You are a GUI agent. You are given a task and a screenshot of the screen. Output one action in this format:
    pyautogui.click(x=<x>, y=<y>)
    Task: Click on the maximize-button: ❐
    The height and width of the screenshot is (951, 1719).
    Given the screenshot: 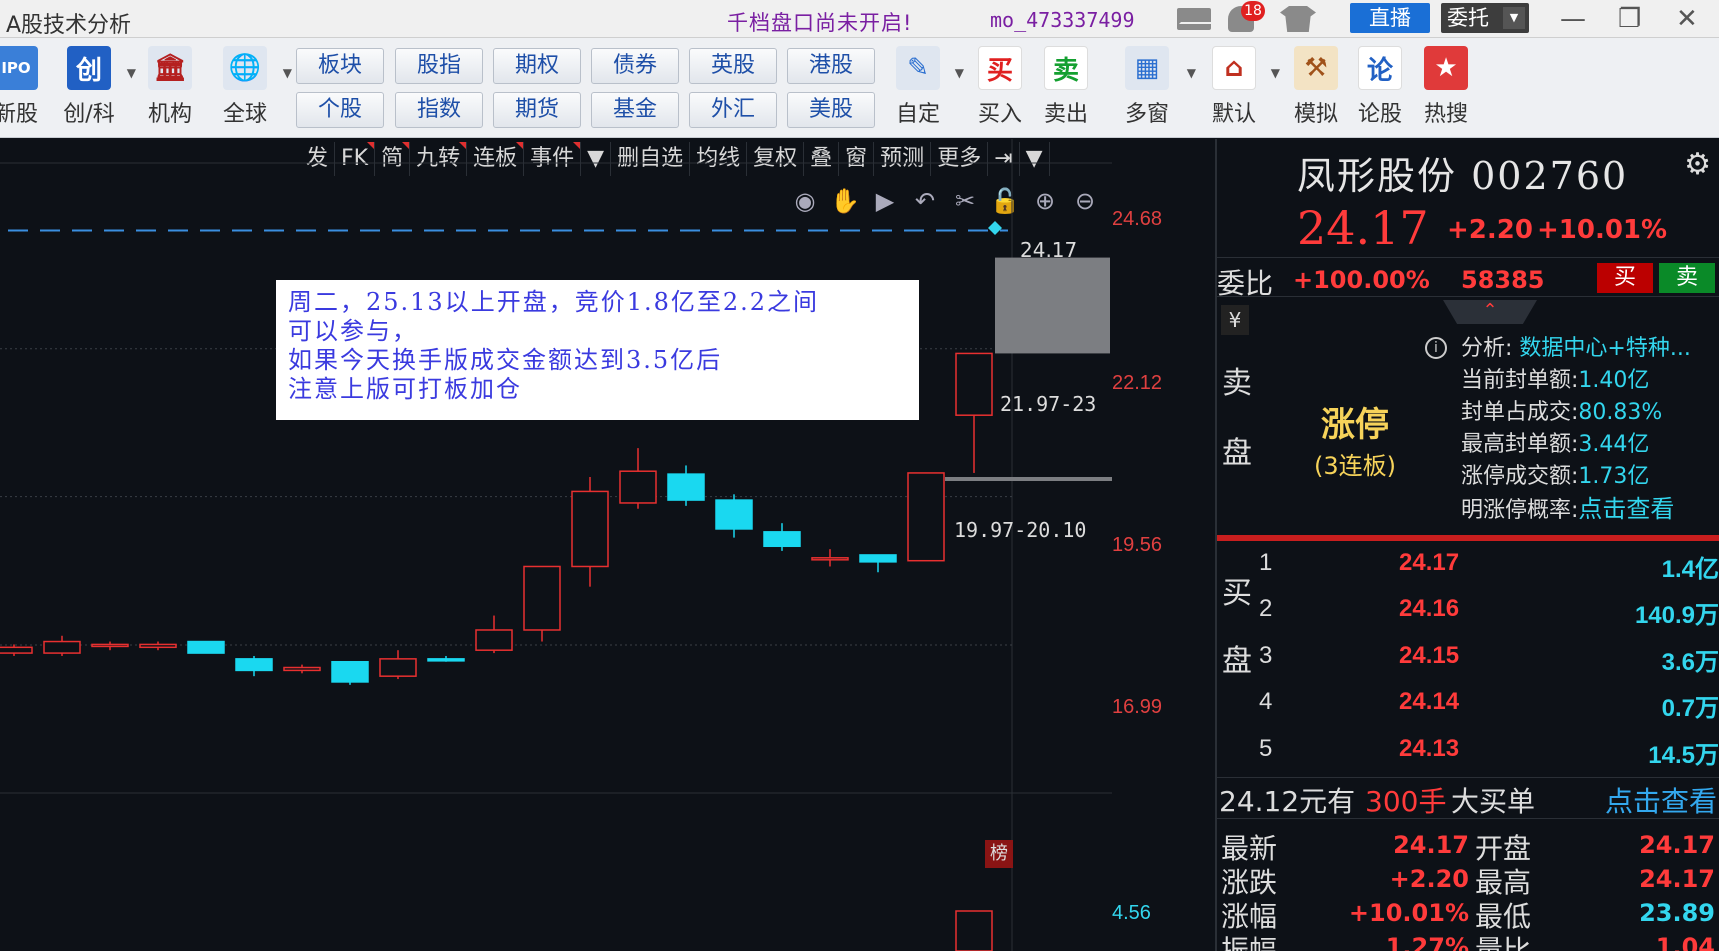 What is the action you would take?
    pyautogui.click(x=1629, y=19)
    